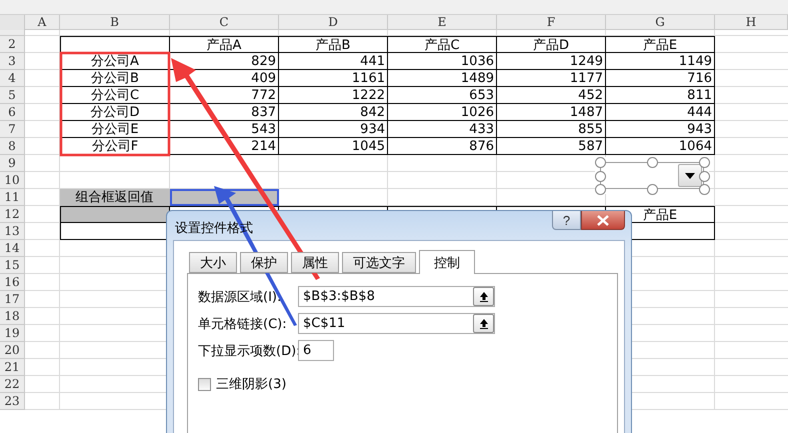 The width and height of the screenshot is (788, 433). What do you see at coordinates (333, 95) in the screenshot?
I see `table-cell: 1222` at bounding box center [333, 95].